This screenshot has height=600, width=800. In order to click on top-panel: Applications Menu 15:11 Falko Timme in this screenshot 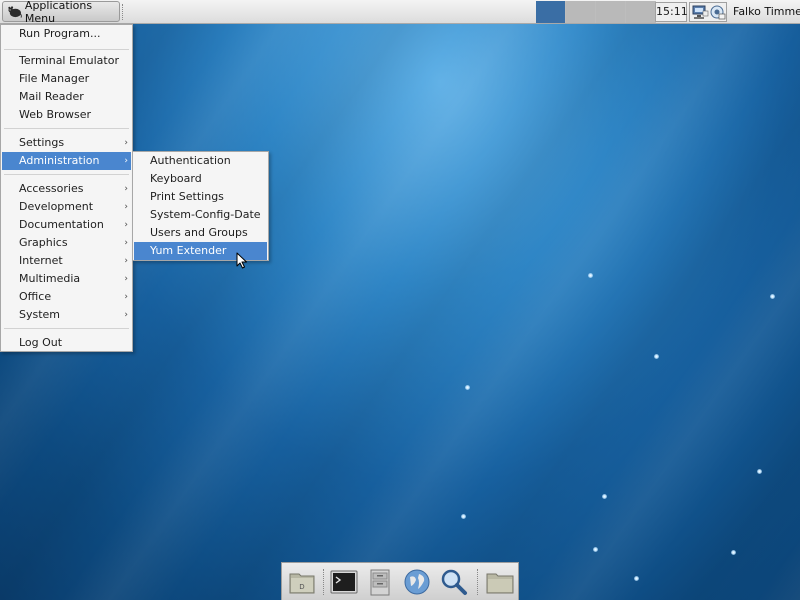, I will do `click(400, 12)`.